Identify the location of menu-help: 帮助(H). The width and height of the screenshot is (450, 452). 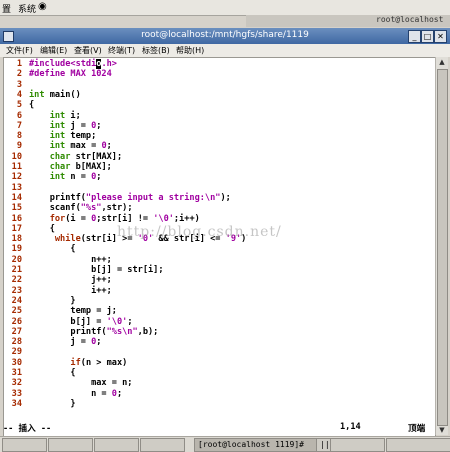
(190, 50).